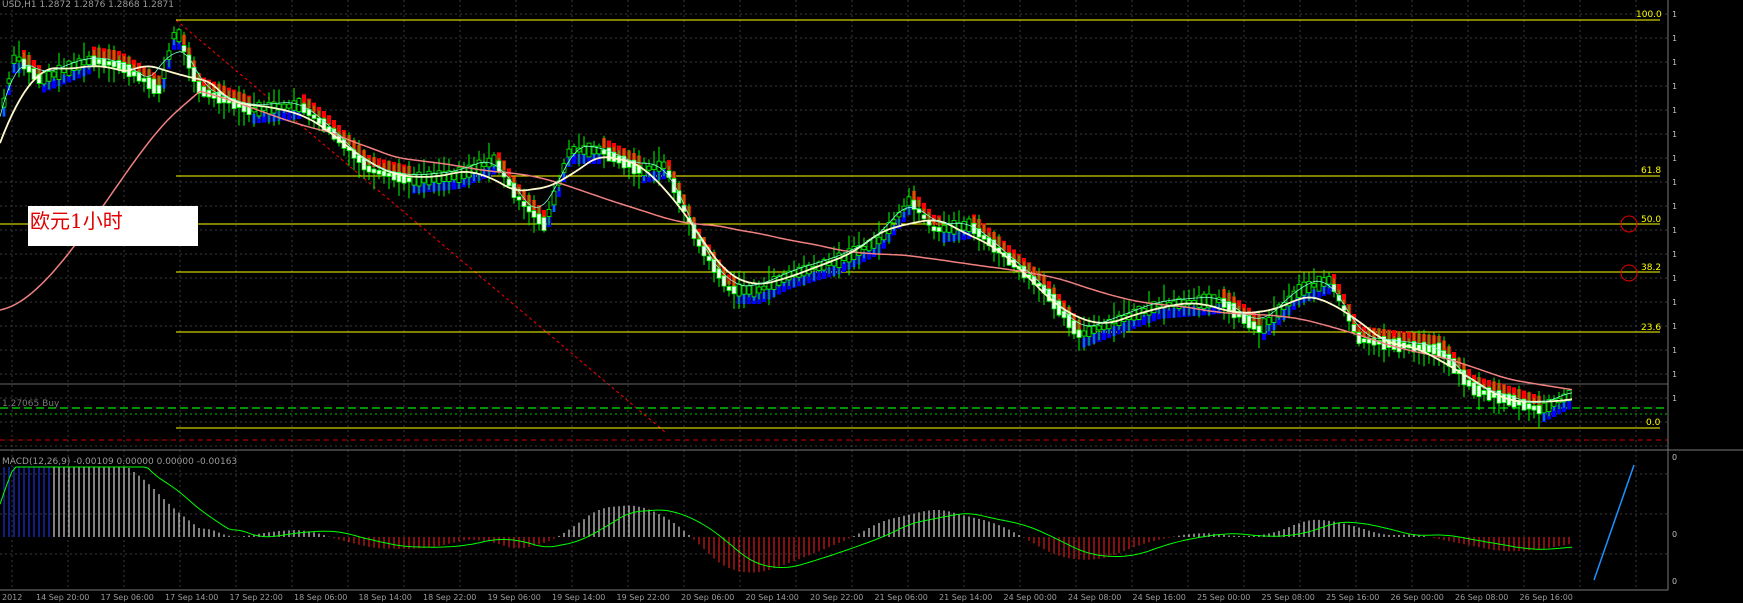 This screenshot has height=603, width=1743. Describe the element at coordinates (1674, 519) in the screenshot. I see `macd-axis: 0 0 0` at that location.